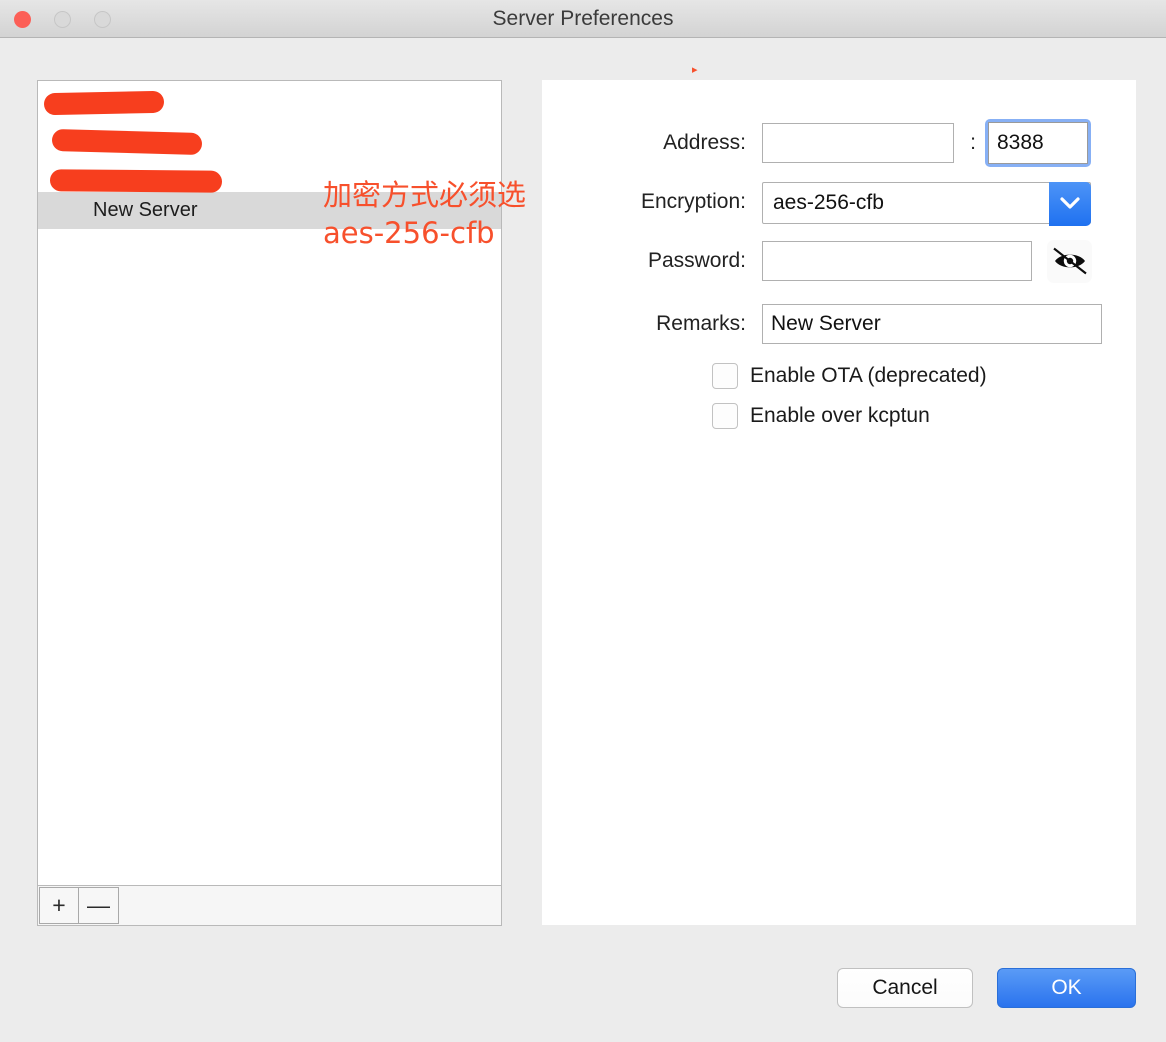 Image resolution: width=1166 pixels, height=1042 pixels. What do you see at coordinates (704, 142) in the screenshot?
I see `address-label: Address:` at bounding box center [704, 142].